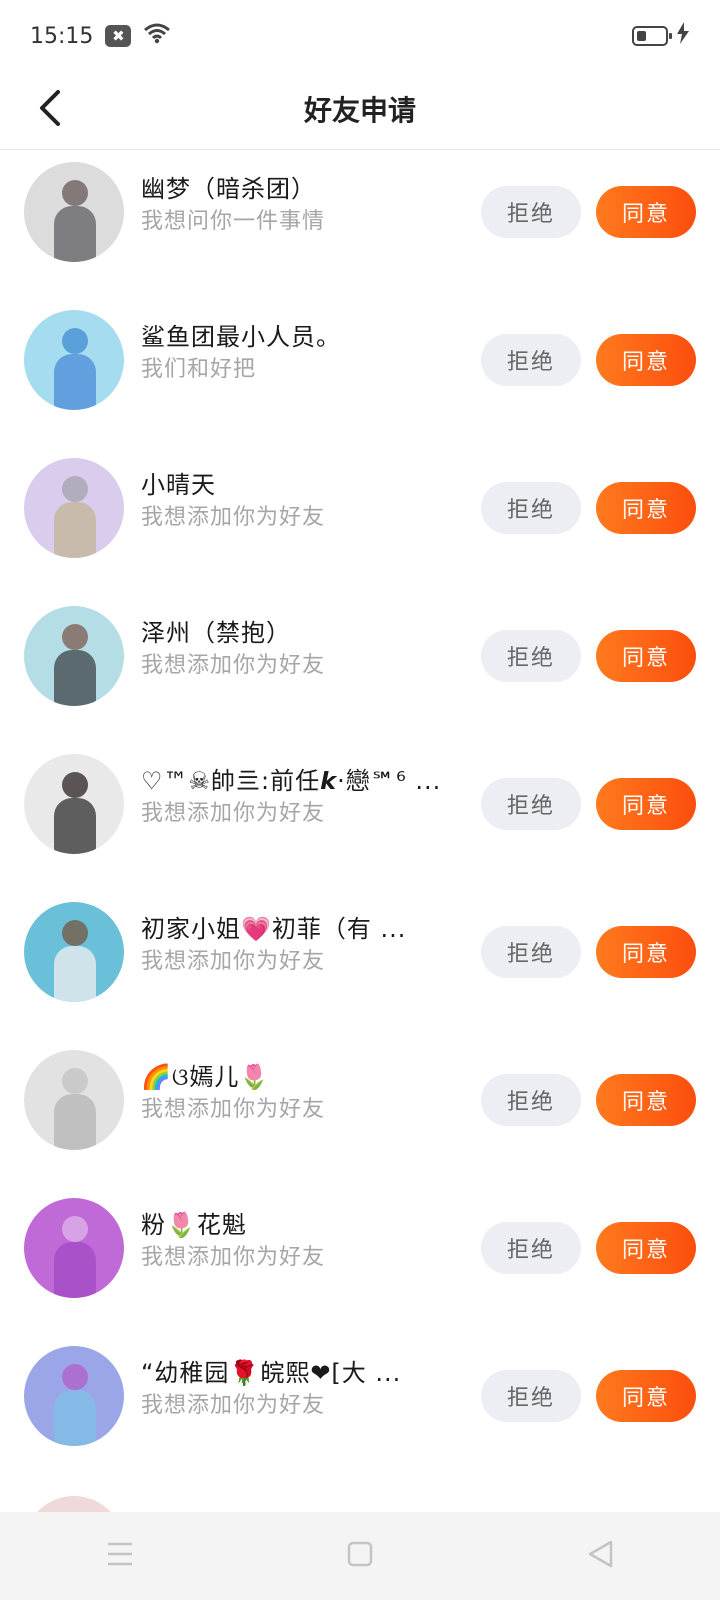  I want to click on request-item: 幽梦（暗杀团） 我想问你一件事情 拒绝 同意, so click(360, 224).